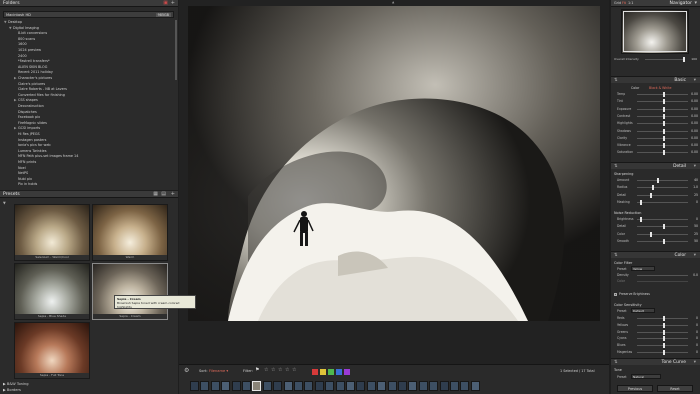 The height and width of the screenshot is (394, 700). What do you see at coordinates (22, 50) in the screenshot?
I see `folder-tree-item: 1024 preview` at bounding box center [22, 50].